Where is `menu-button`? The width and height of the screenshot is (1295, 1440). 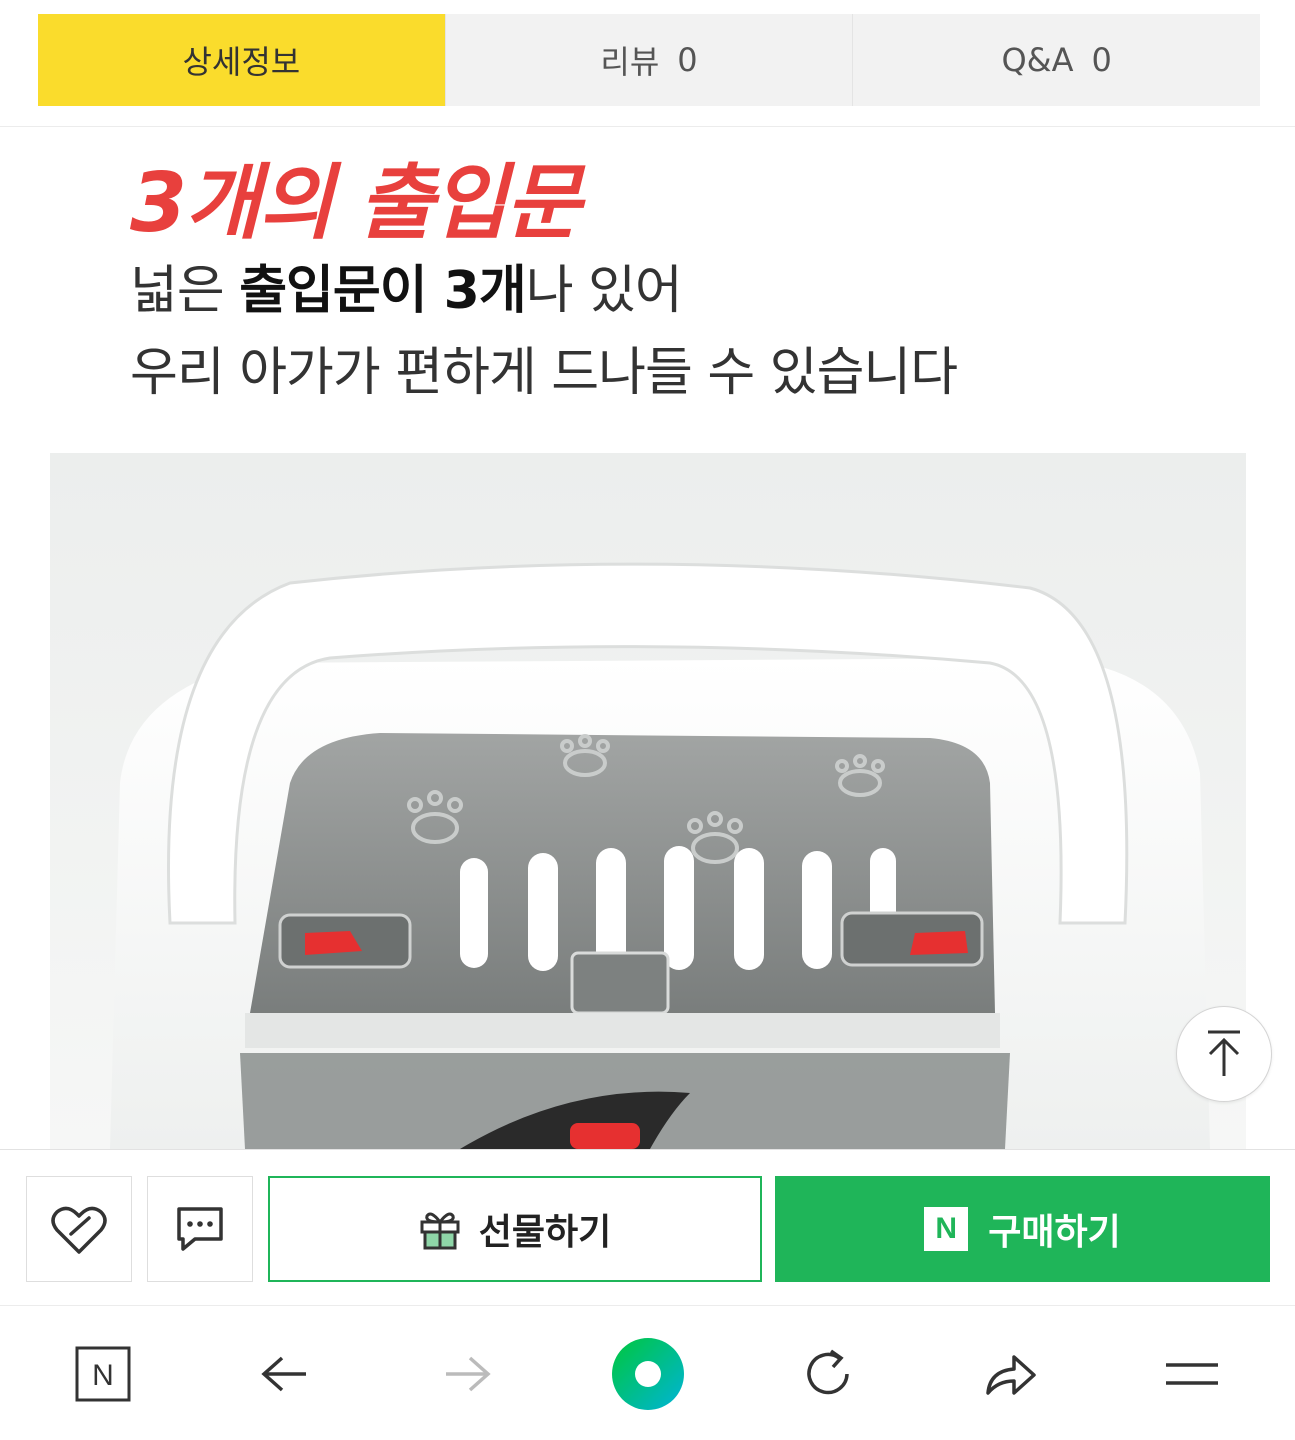 menu-button is located at coordinates (1192, 1374).